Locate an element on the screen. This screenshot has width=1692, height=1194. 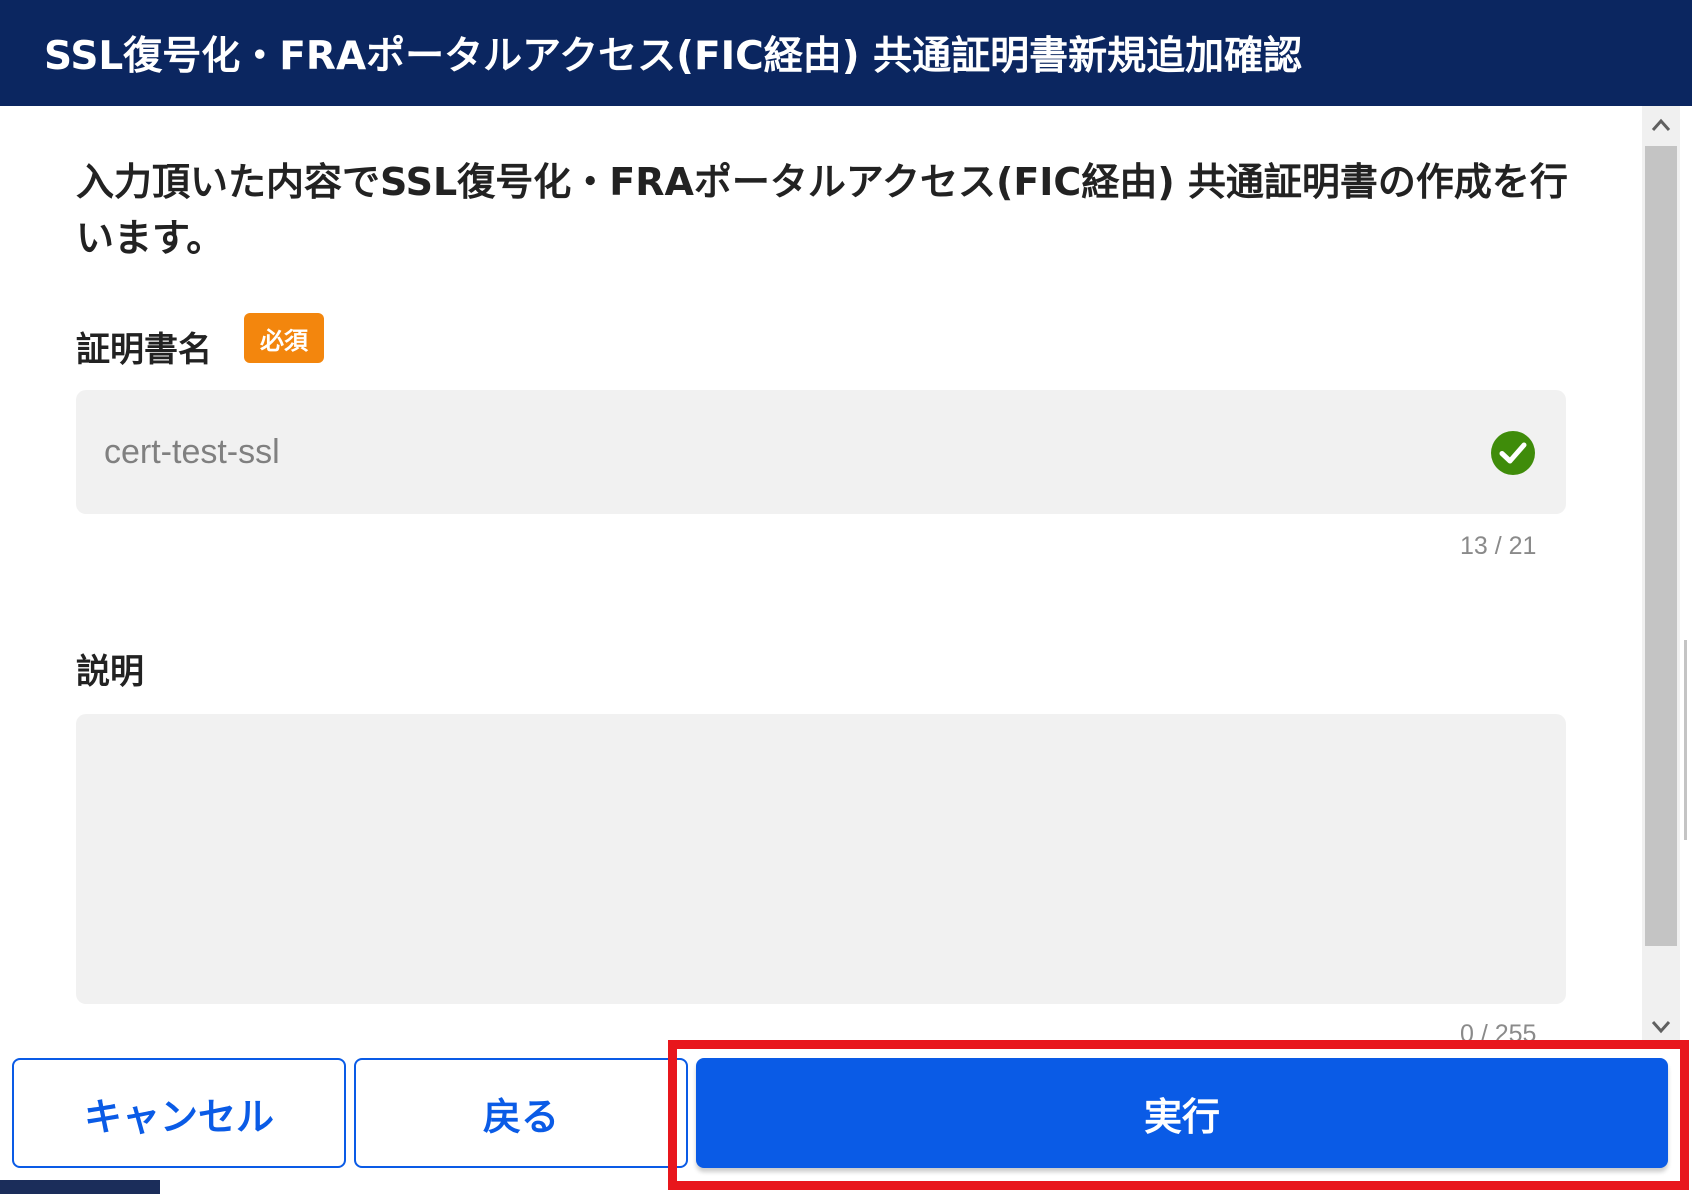
vertical-scrollbar is located at coordinates (1661, 576).